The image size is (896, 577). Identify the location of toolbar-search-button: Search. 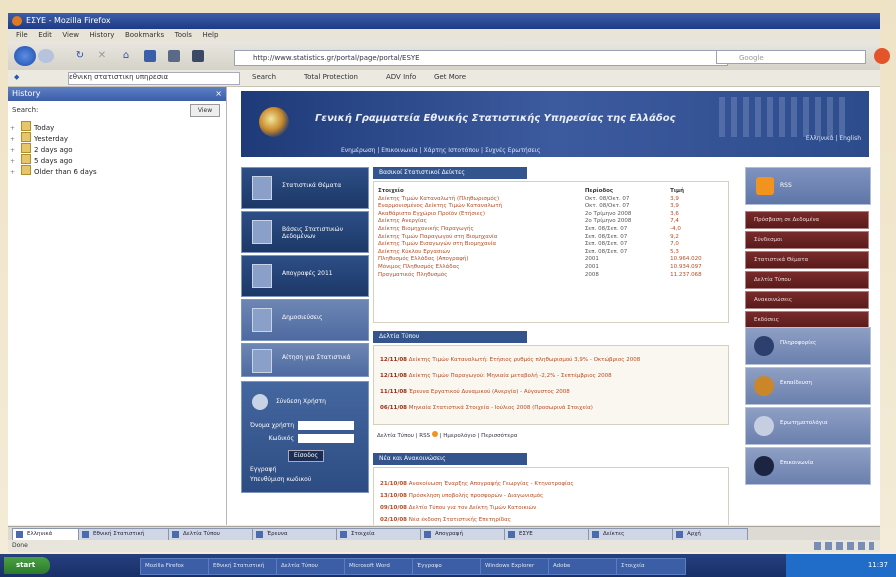
(264, 77).